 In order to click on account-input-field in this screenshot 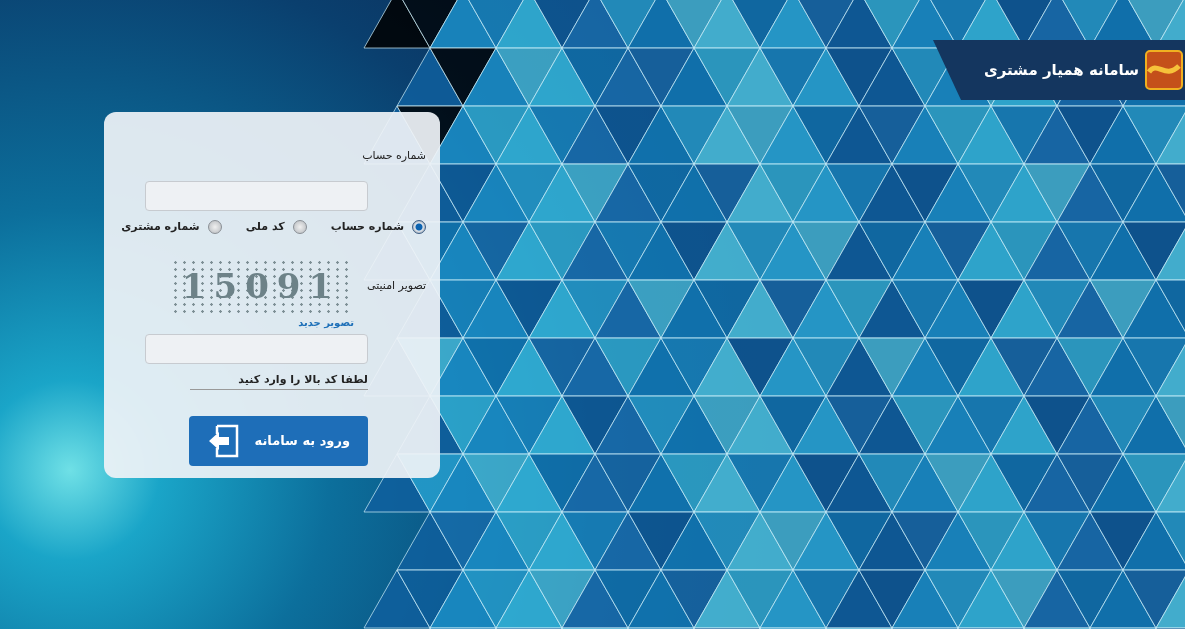, I will do `click(256, 195)`.